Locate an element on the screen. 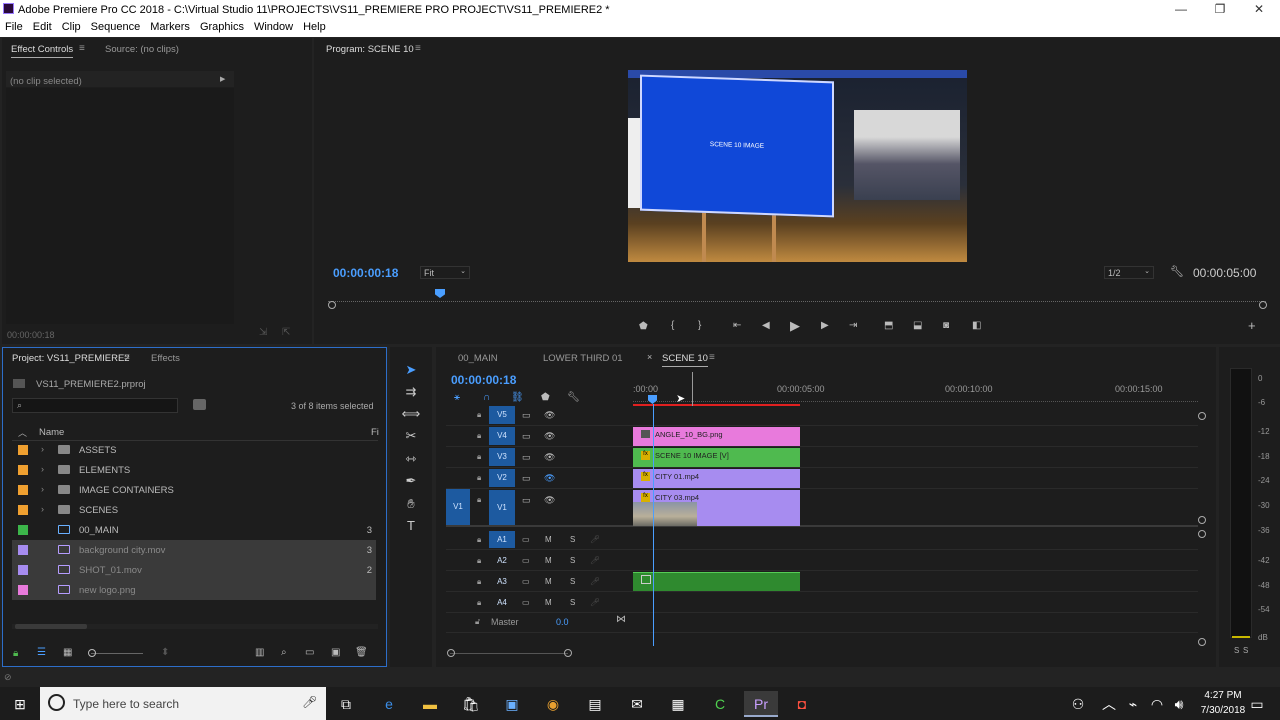 The image size is (1280, 720). windows-start-icon: ⊞ is located at coordinates (20, 704).